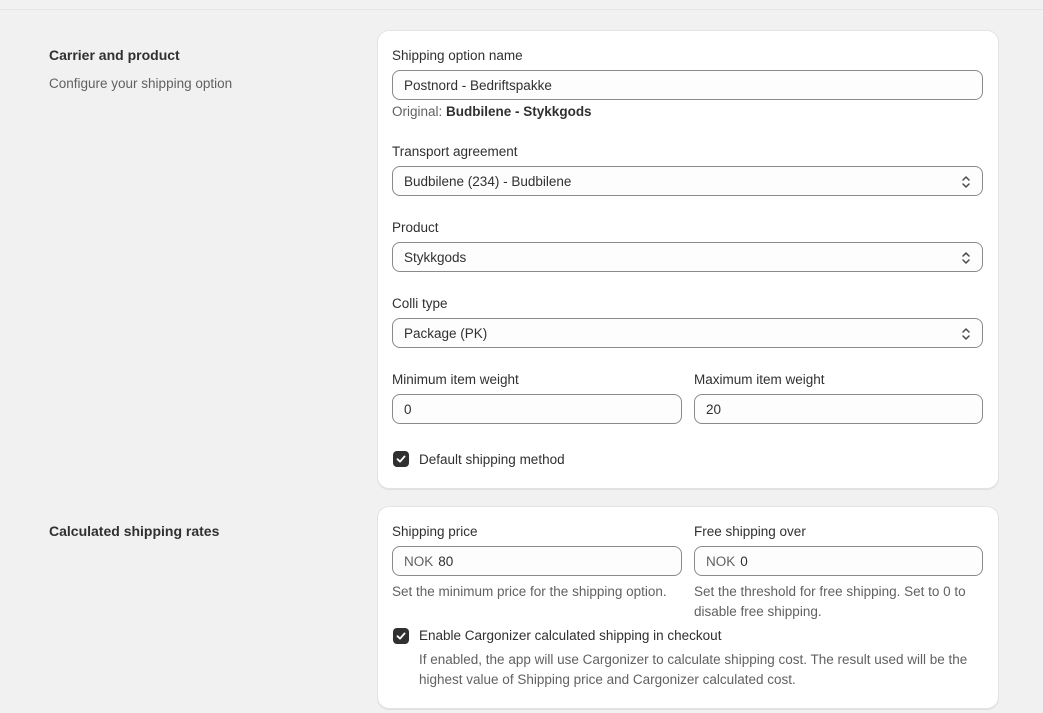  Describe the element at coordinates (759, 379) in the screenshot. I see `max-weight-label: Maximum item weight` at that location.